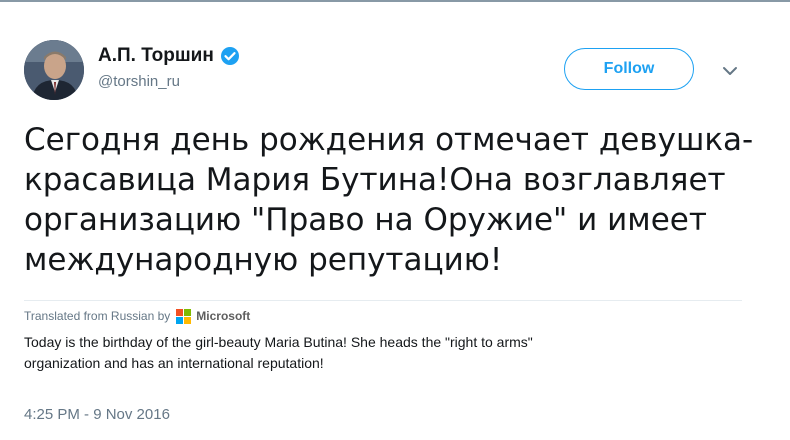 Image resolution: width=790 pixels, height=440 pixels. What do you see at coordinates (156, 56) in the screenshot?
I see `display-name: А.П. Торшин` at bounding box center [156, 56].